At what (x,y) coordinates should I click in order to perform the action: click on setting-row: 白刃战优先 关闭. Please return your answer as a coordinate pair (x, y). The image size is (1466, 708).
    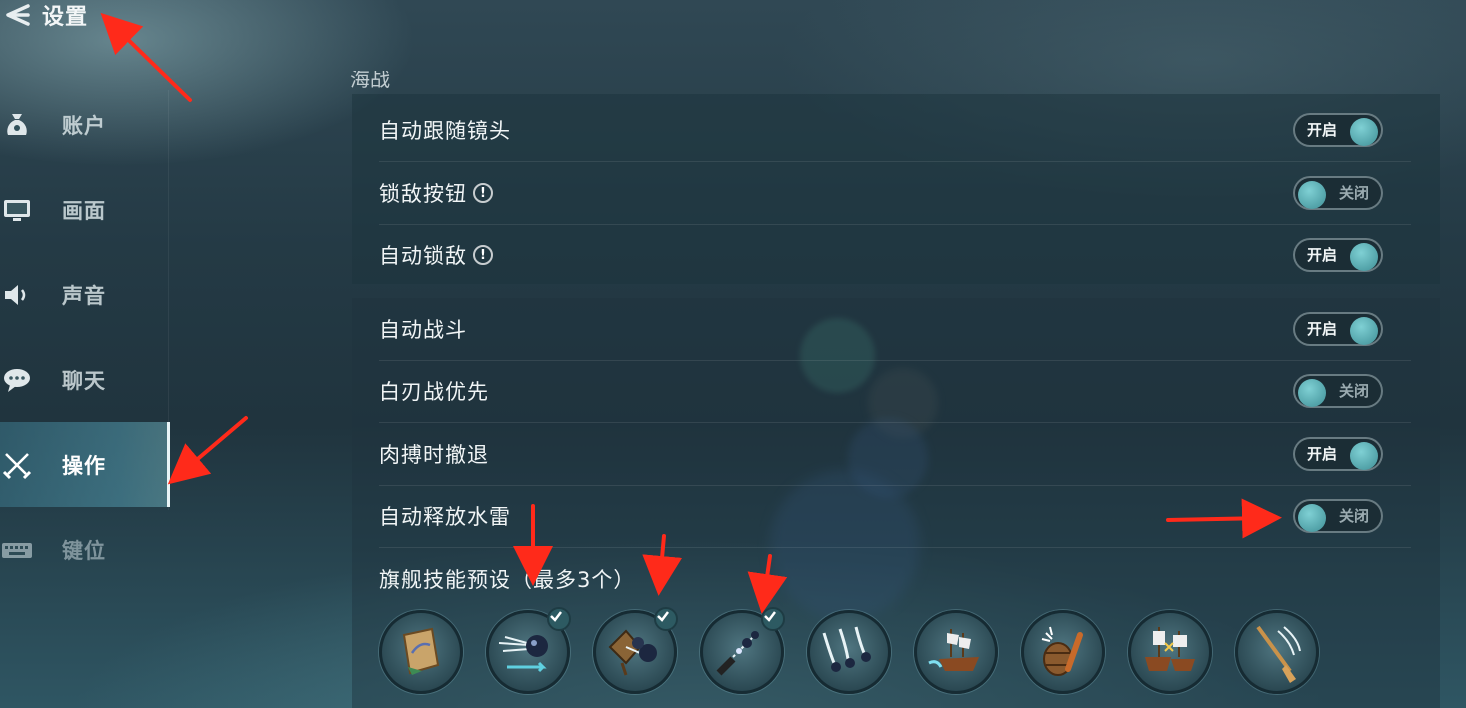
    Looking at the image, I should click on (895, 391).